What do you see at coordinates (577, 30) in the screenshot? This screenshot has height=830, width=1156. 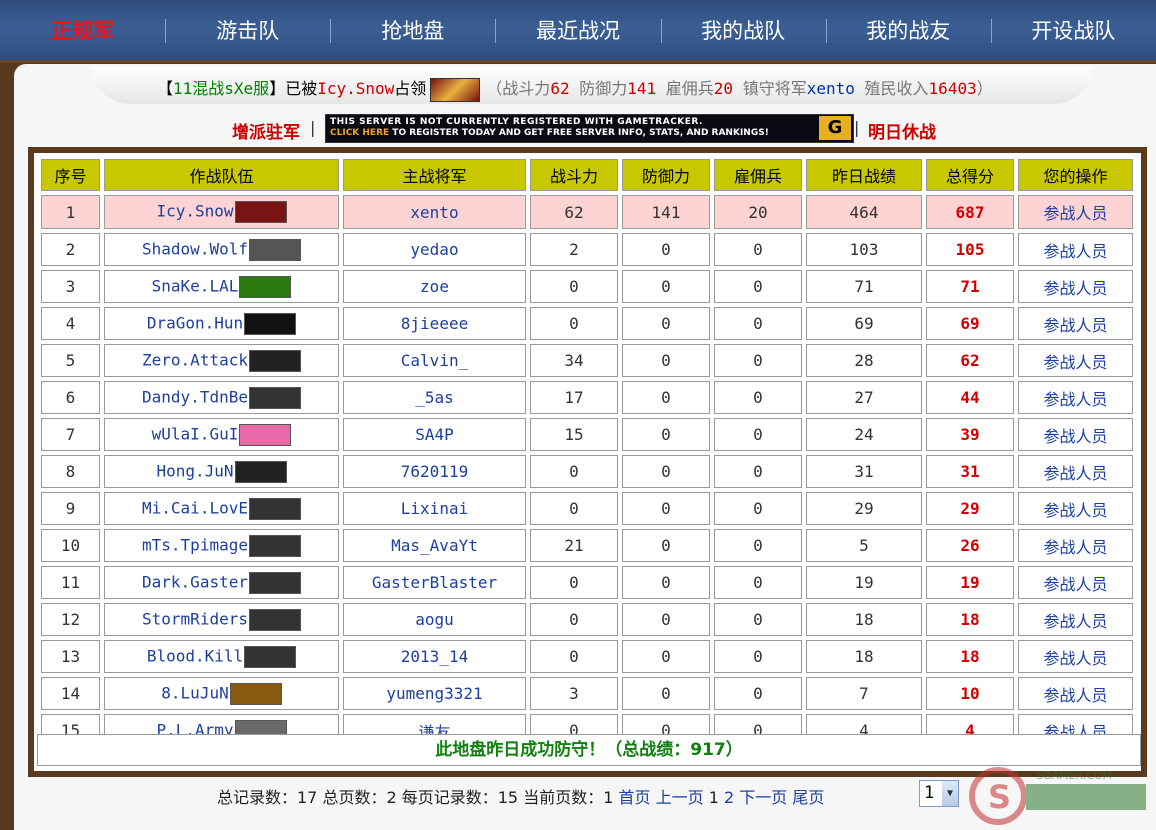 I see `nav-recent-battles: 最近战况` at bounding box center [577, 30].